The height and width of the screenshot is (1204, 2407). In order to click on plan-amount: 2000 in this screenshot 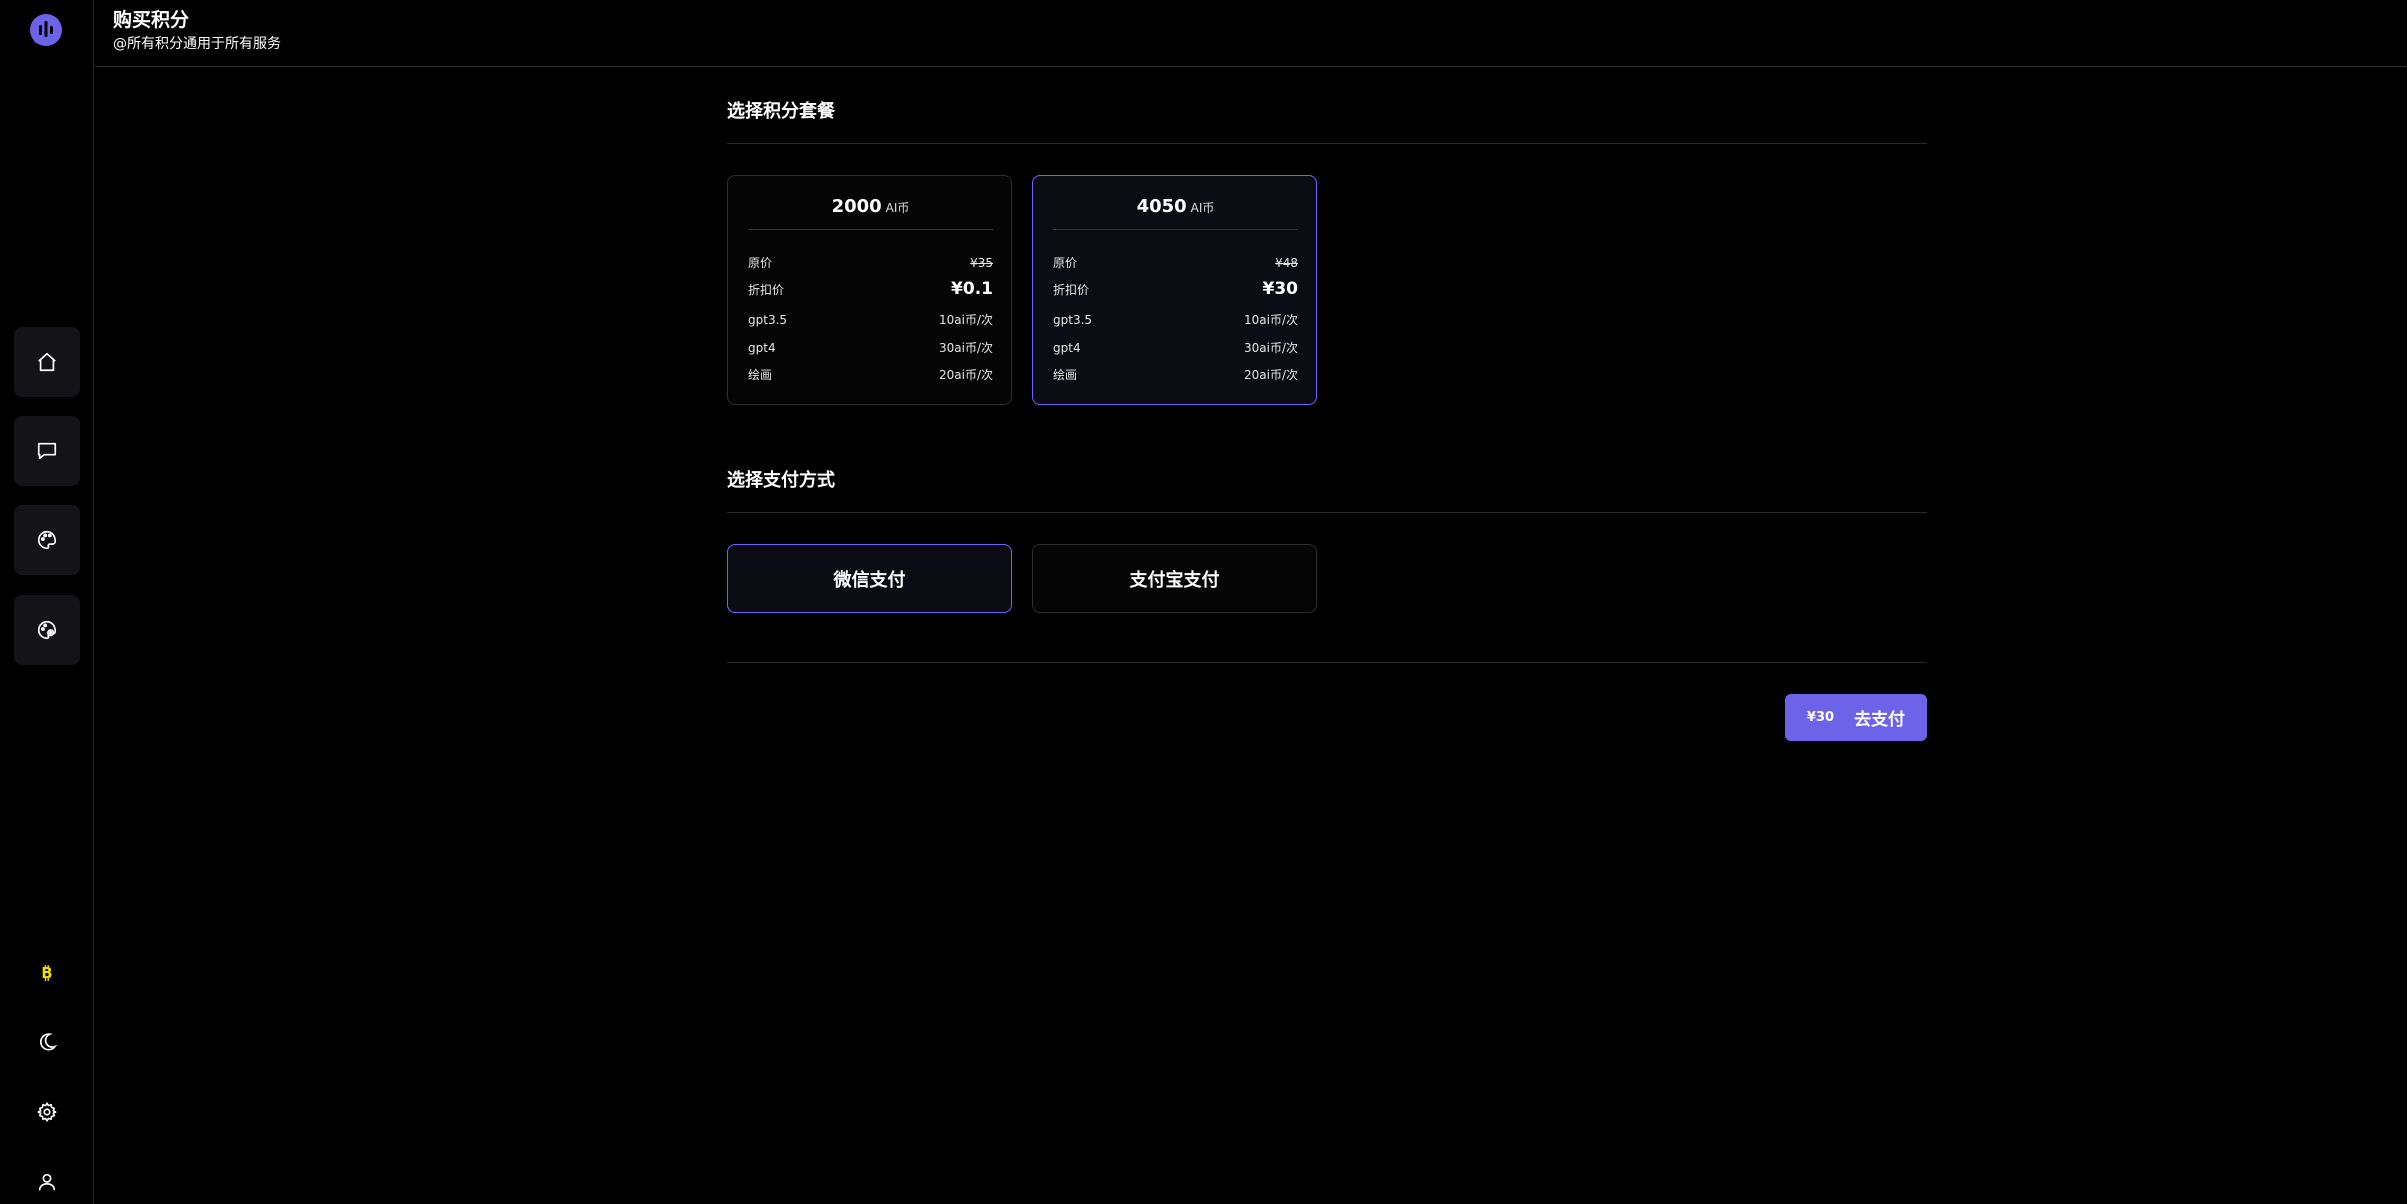, I will do `click(856, 206)`.